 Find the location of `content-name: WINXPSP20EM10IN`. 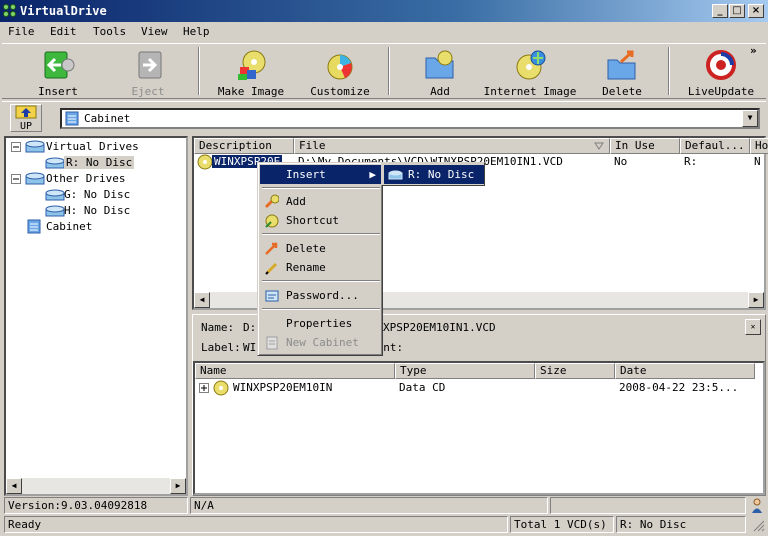

content-name: WINXPSP20EM10IN is located at coordinates (283, 387).